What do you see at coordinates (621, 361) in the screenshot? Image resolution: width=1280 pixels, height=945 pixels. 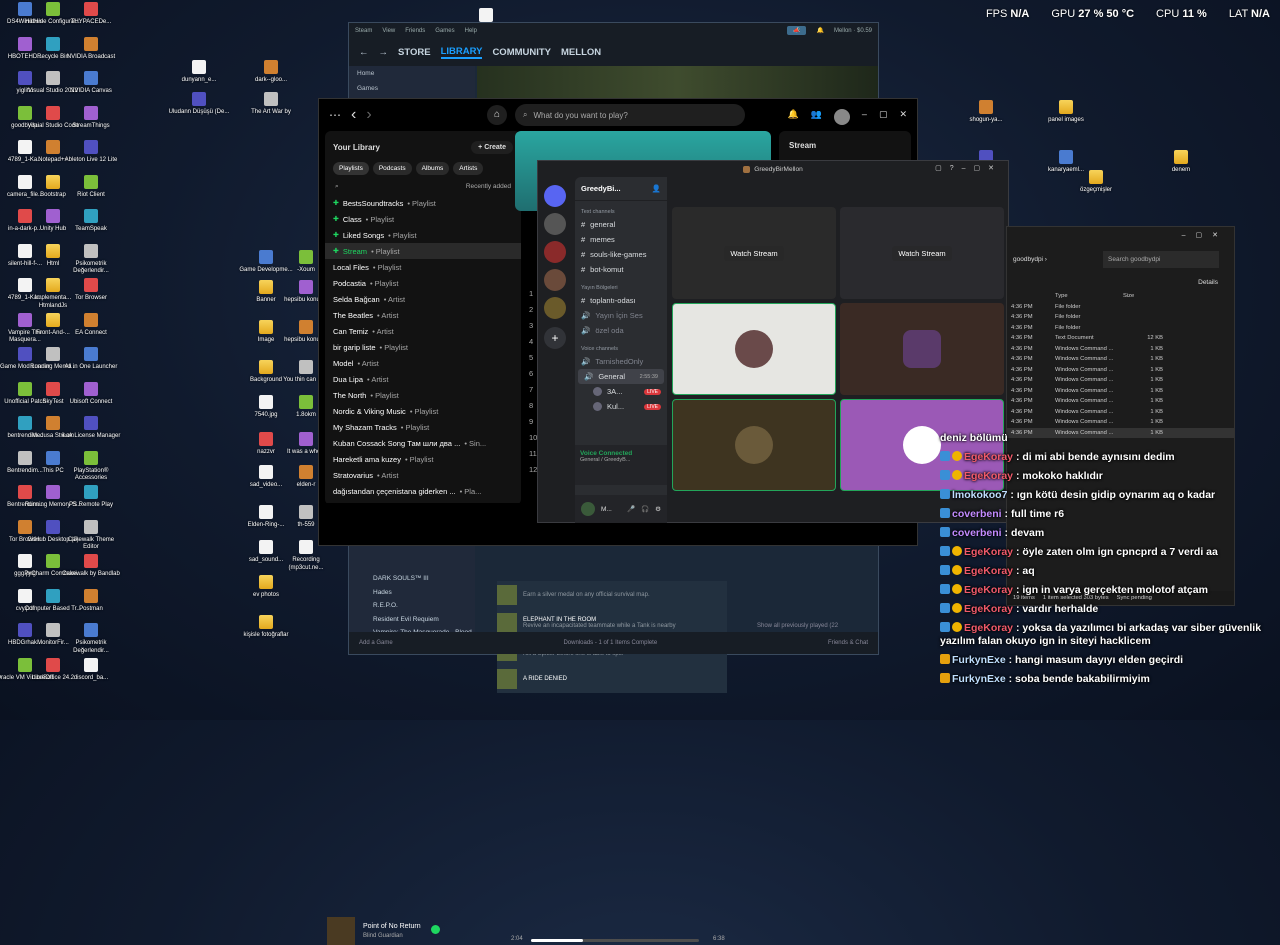 I see `voice-channel: 🔊 TarnishedOnly` at bounding box center [621, 361].